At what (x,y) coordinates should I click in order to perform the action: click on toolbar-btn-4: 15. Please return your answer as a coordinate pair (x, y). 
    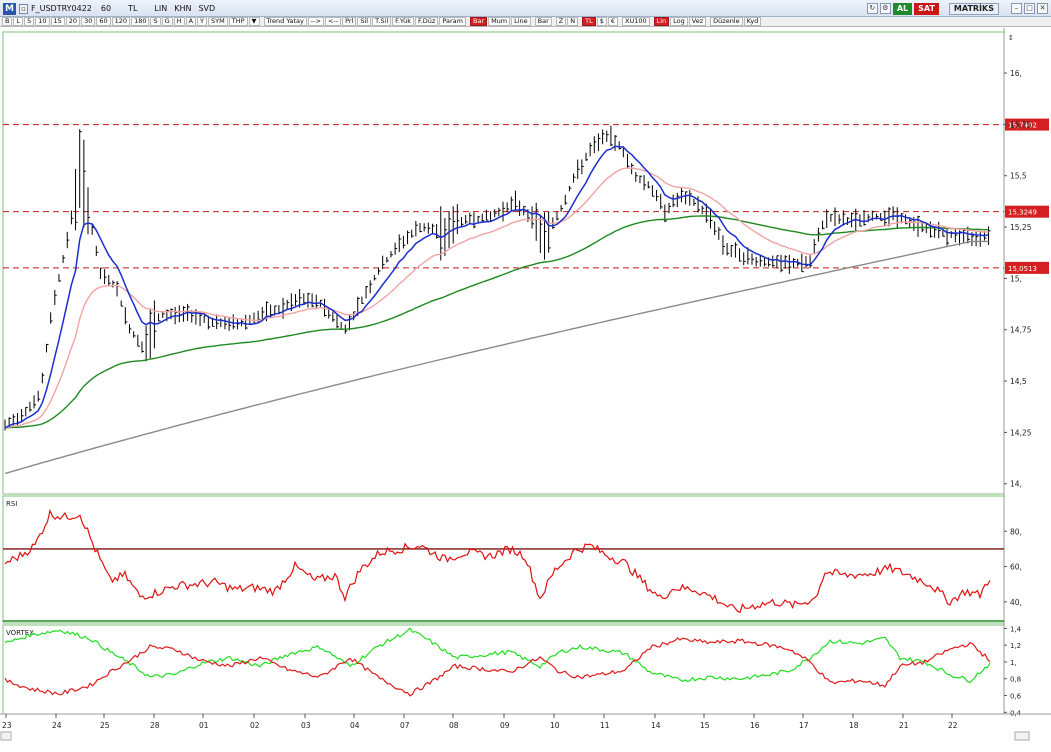
    Looking at the image, I should click on (57, 21).